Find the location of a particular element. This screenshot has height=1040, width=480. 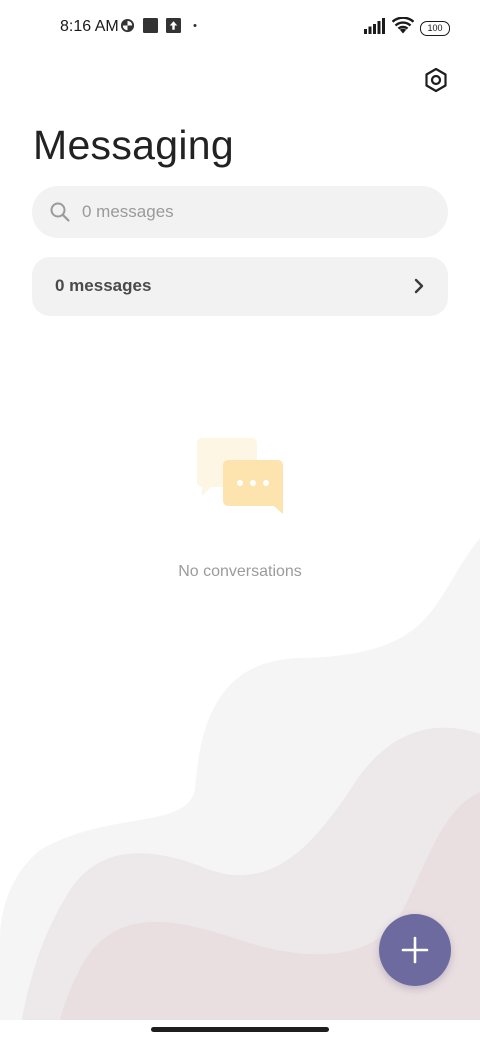

settings-button is located at coordinates (436, 80).